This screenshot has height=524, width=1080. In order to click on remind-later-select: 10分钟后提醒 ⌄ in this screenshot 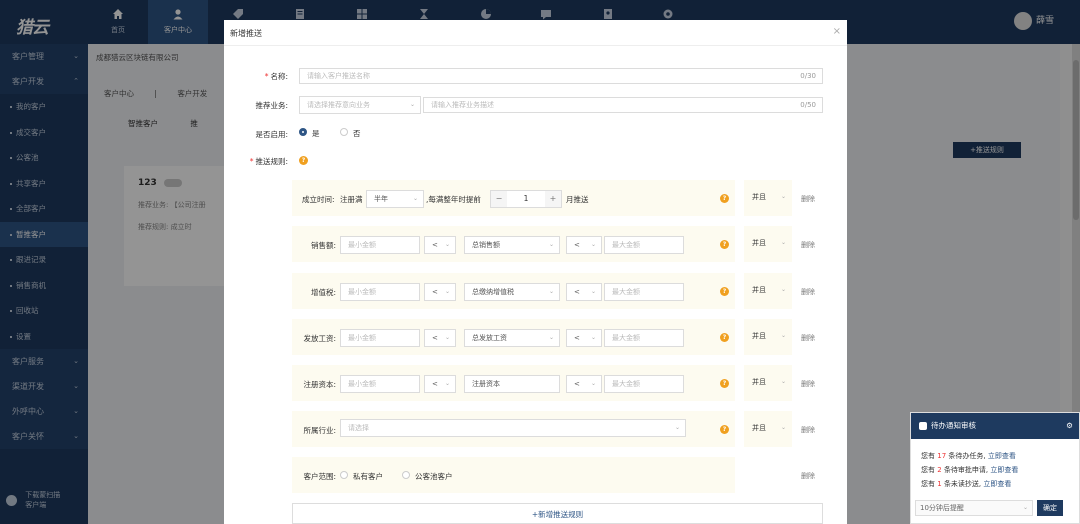, I will do `click(974, 508)`.